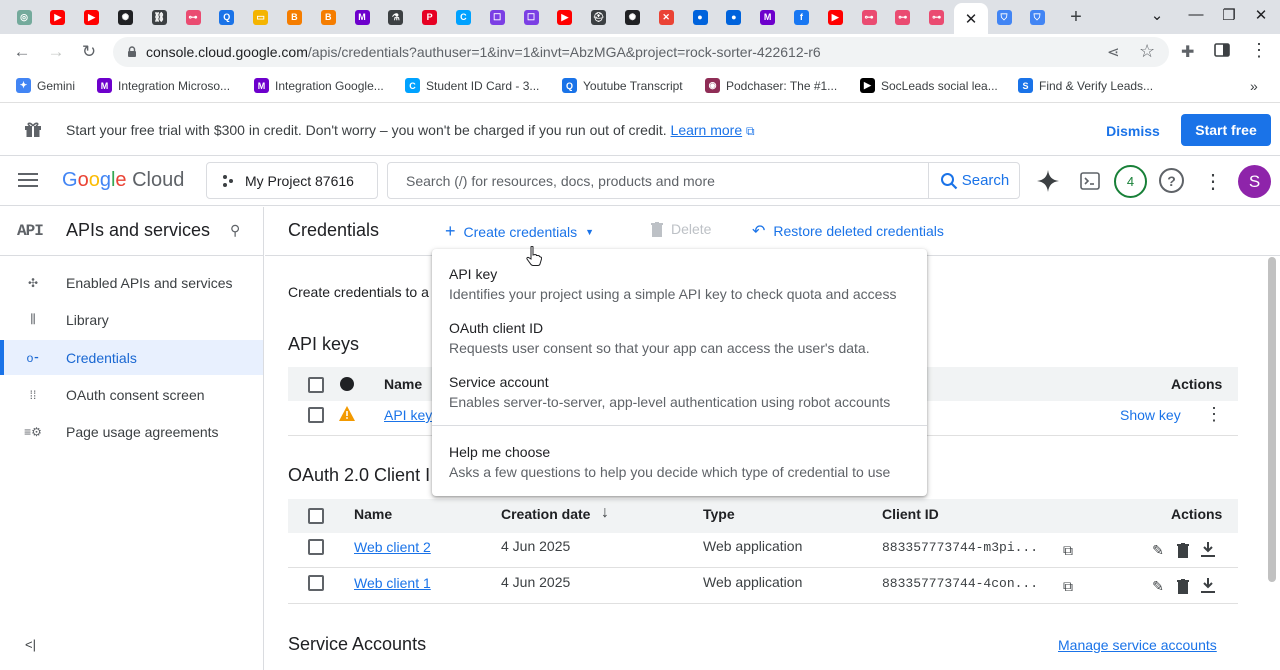 This screenshot has width=1280, height=670. I want to click on minimize-button: —, so click(1196, 14).